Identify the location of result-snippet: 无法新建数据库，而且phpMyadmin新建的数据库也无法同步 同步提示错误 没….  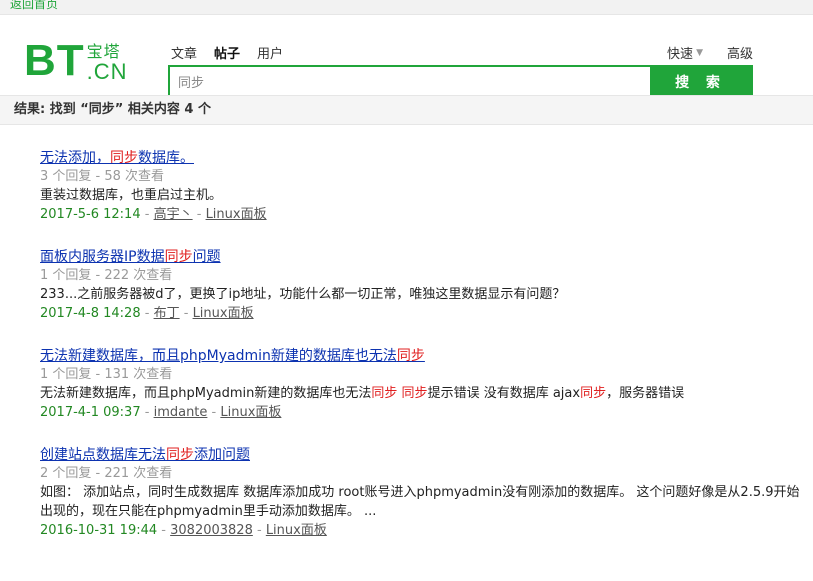
(420, 393).